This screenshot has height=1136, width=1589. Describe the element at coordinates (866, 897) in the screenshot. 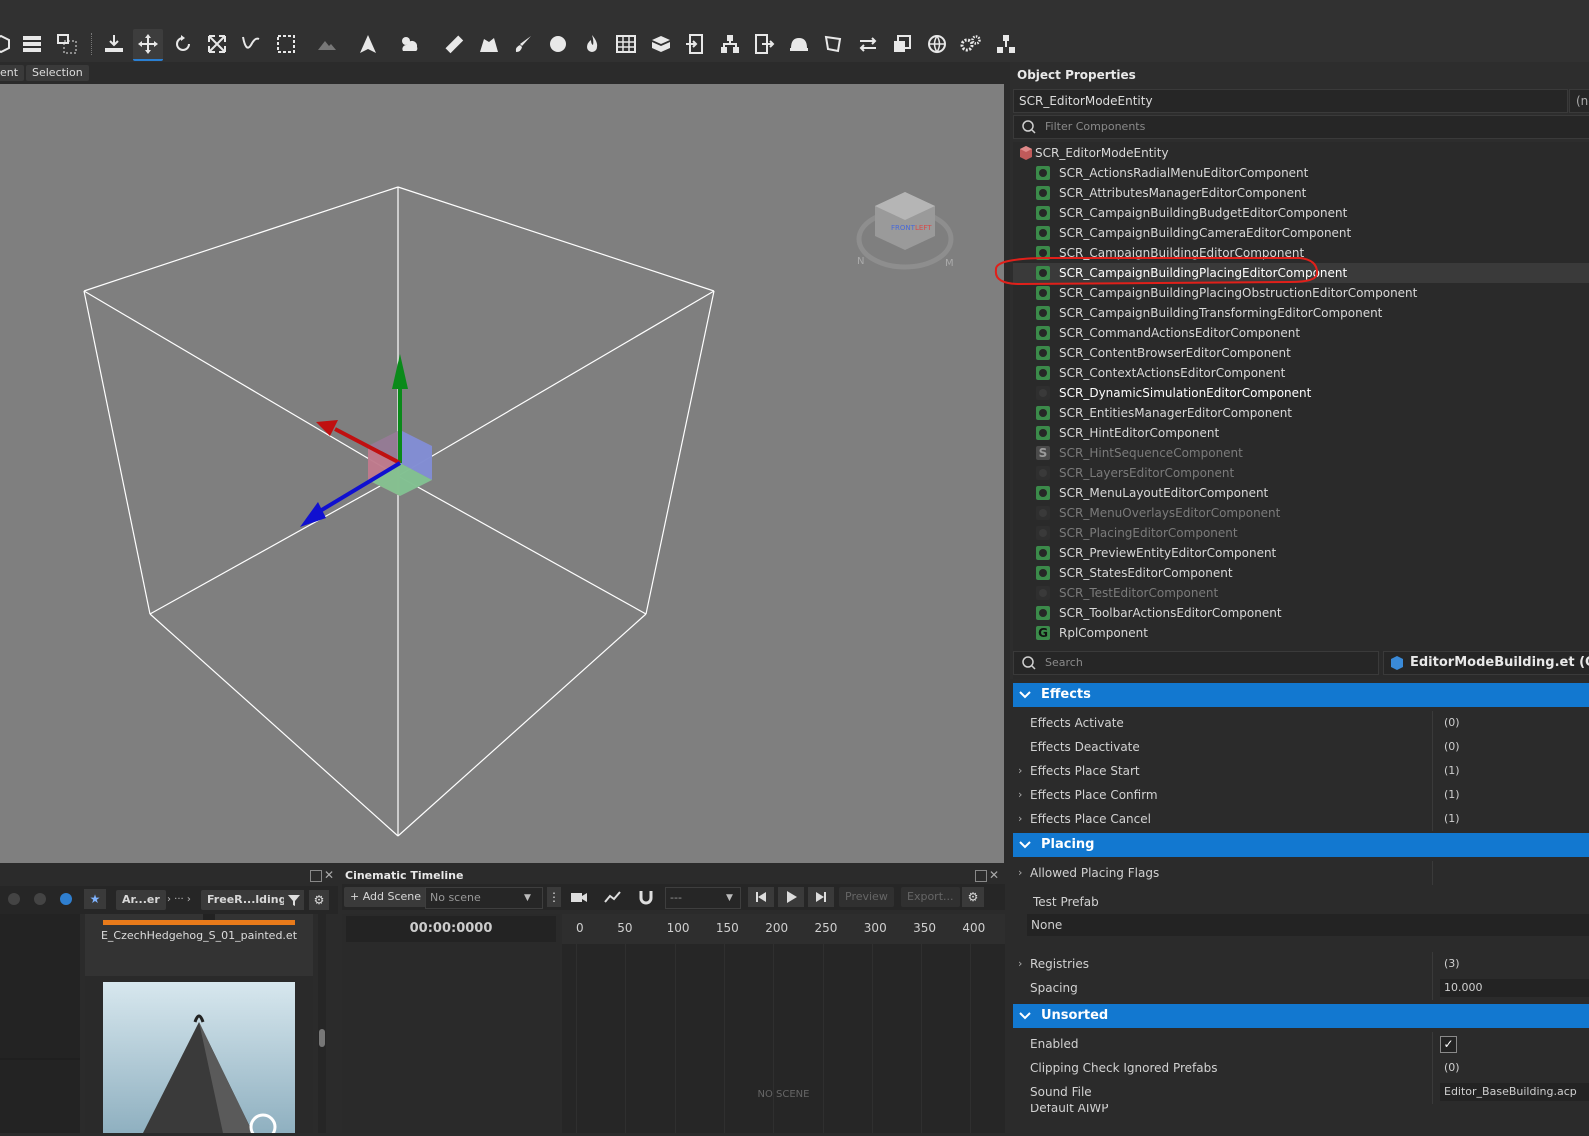

I see `preview-button: Preview` at that location.